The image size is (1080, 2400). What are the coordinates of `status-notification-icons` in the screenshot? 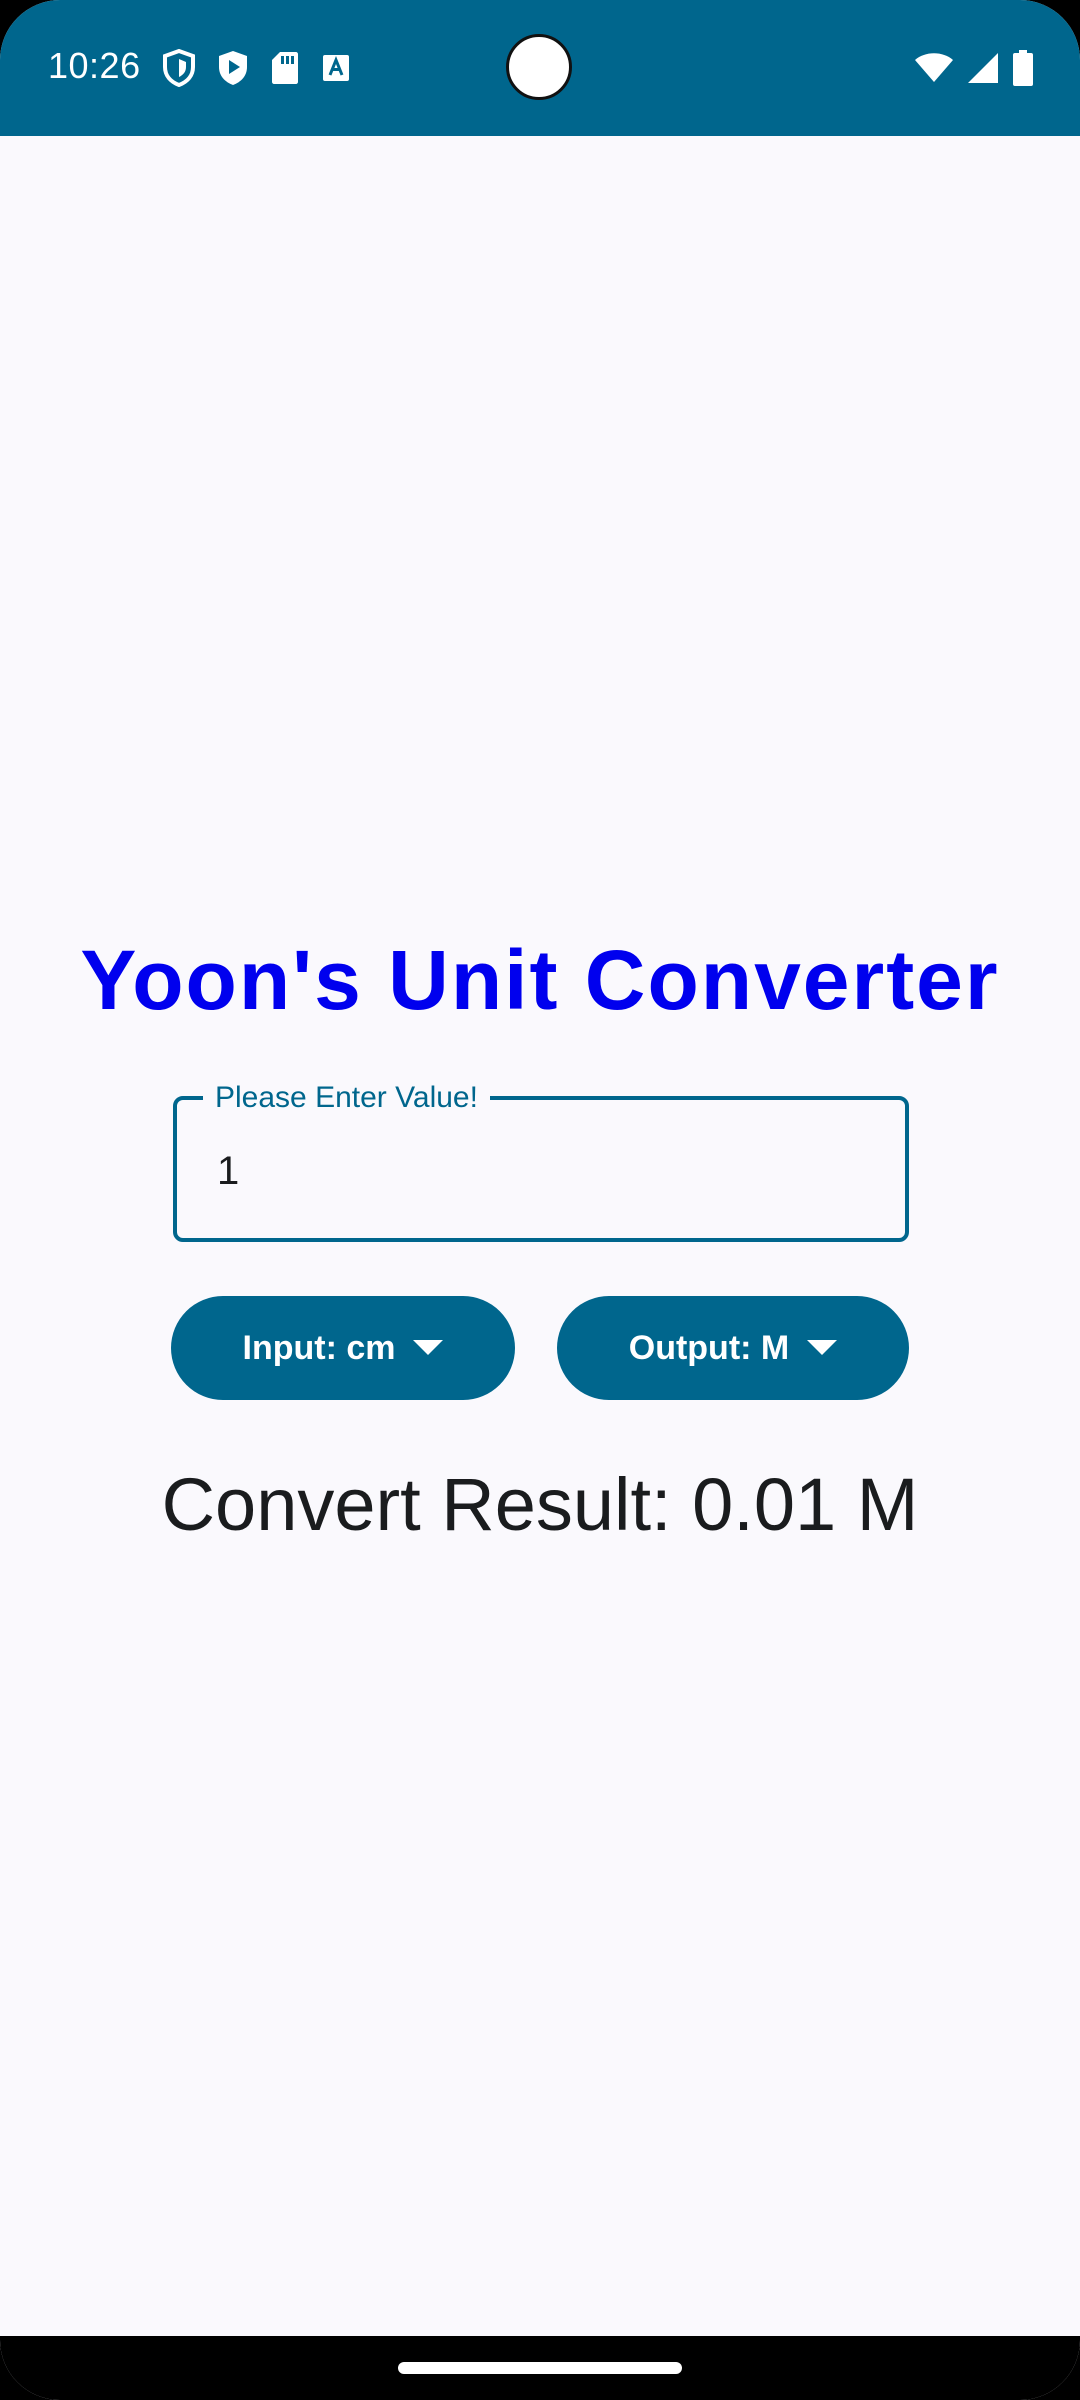 It's located at (257, 68).